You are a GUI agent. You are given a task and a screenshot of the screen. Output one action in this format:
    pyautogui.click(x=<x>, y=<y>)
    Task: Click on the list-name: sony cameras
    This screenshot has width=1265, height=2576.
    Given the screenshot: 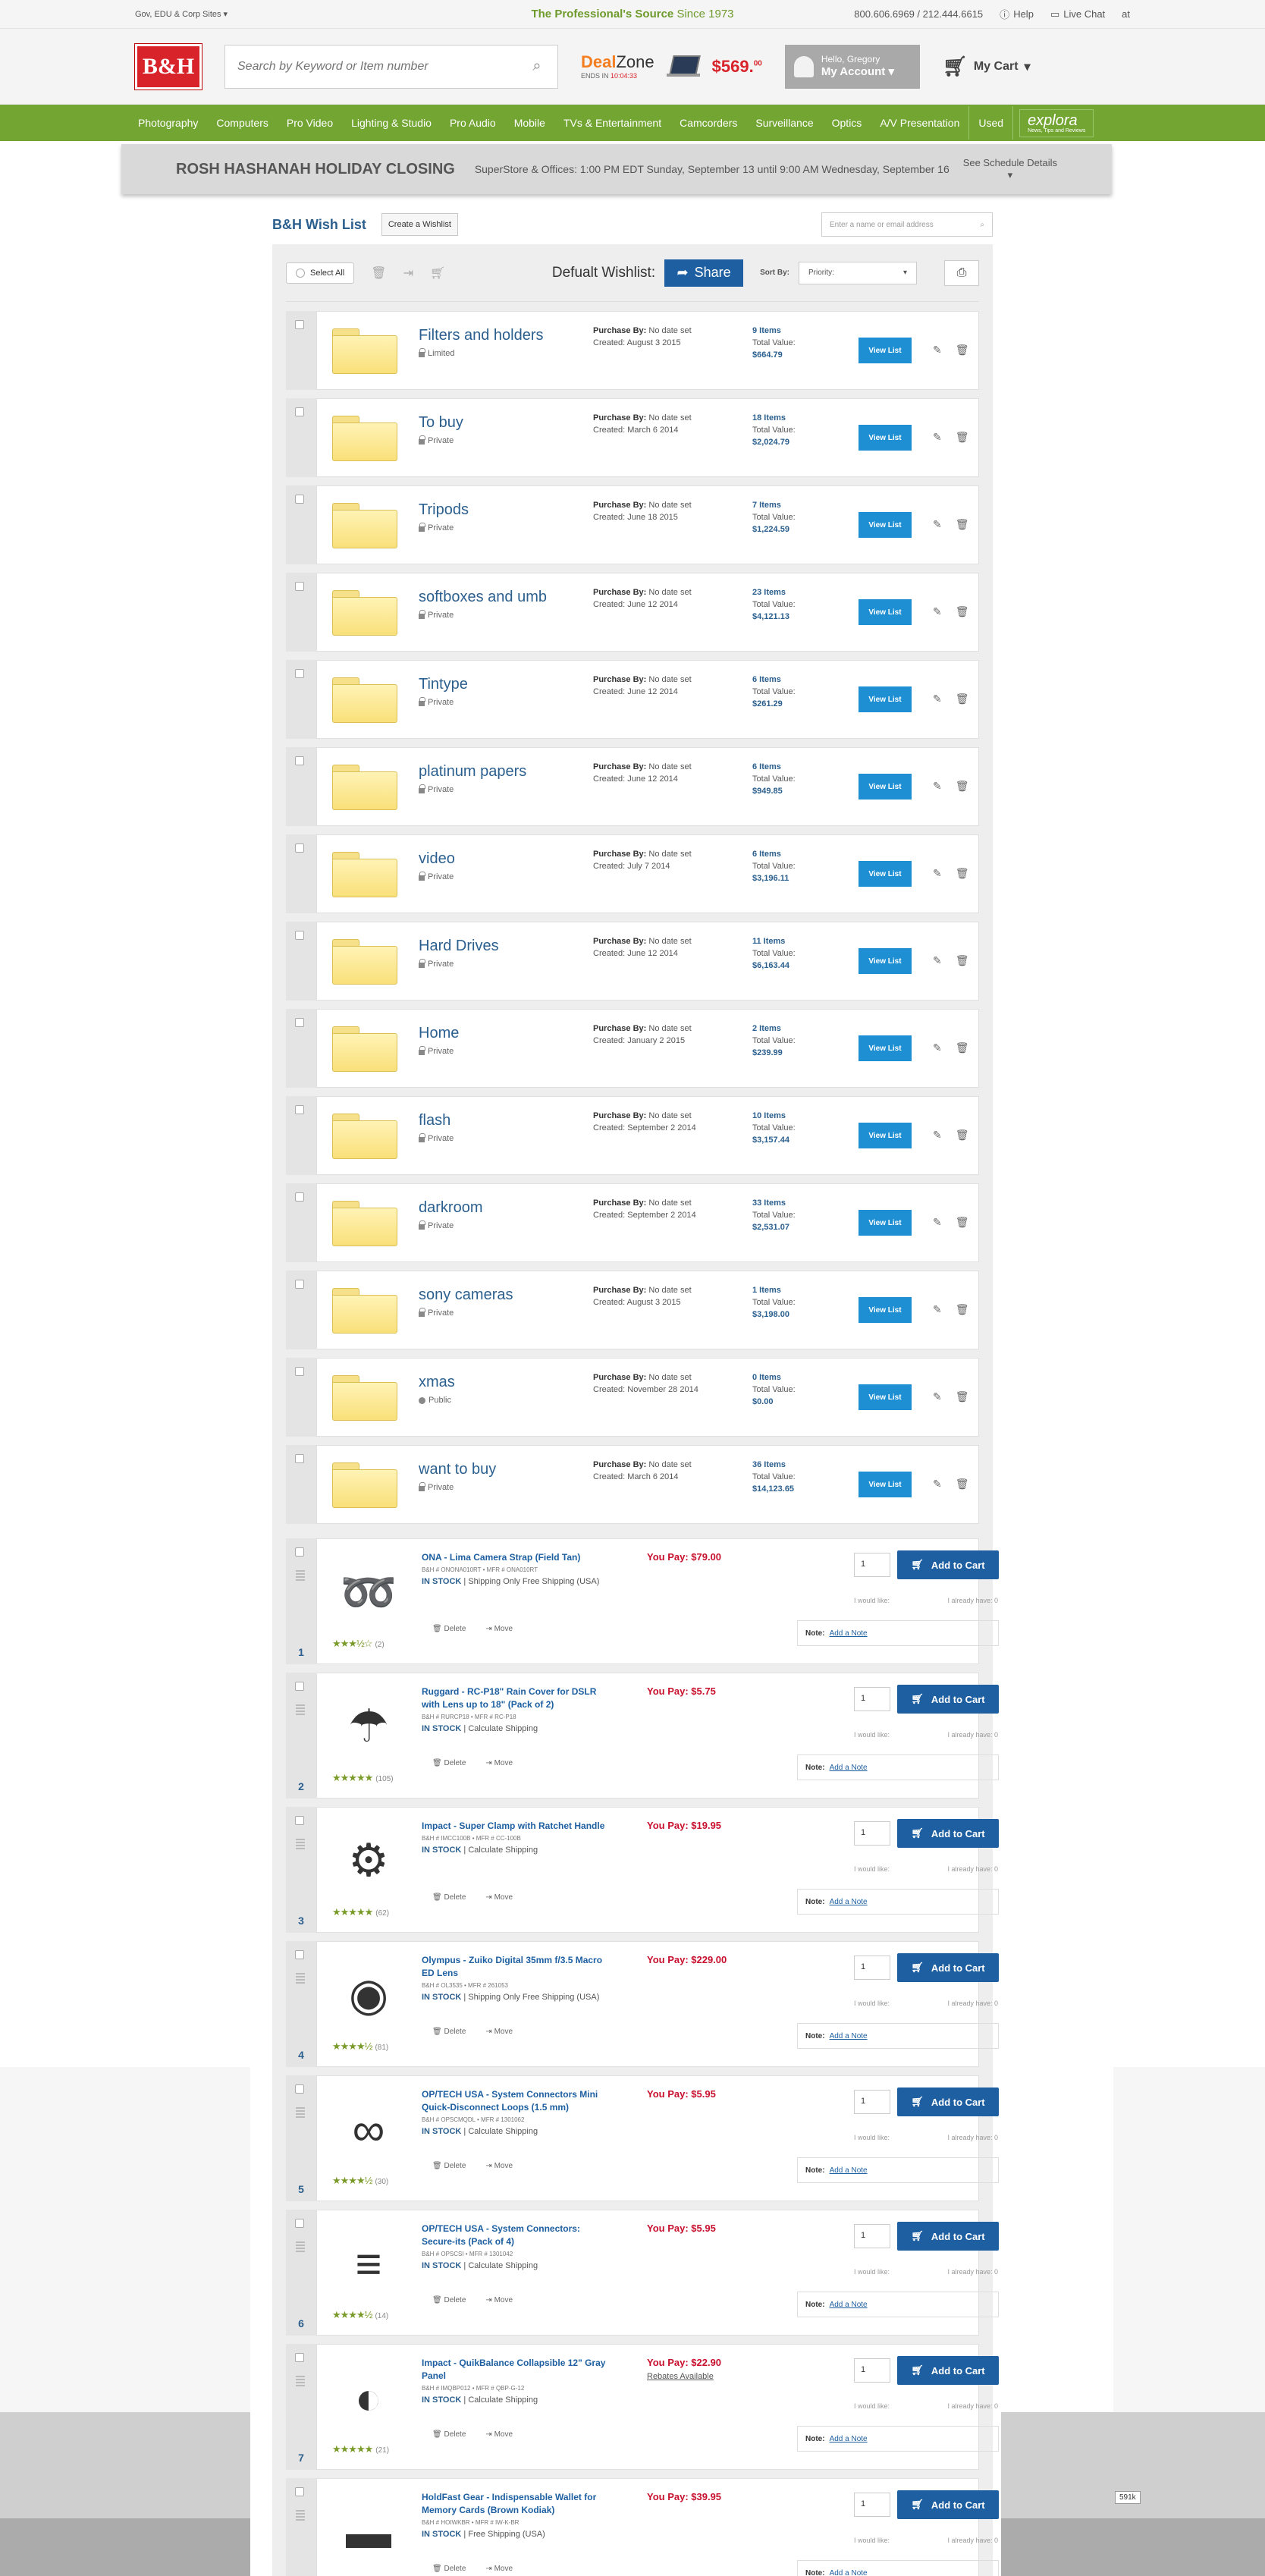 What is the action you would take?
    pyautogui.click(x=502, y=1295)
    